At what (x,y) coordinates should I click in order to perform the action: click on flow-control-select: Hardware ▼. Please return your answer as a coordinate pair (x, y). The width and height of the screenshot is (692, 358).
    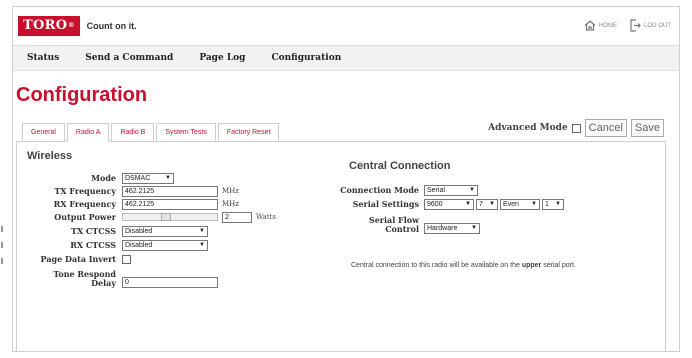
    Looking at the image, I should click on (452, 228).